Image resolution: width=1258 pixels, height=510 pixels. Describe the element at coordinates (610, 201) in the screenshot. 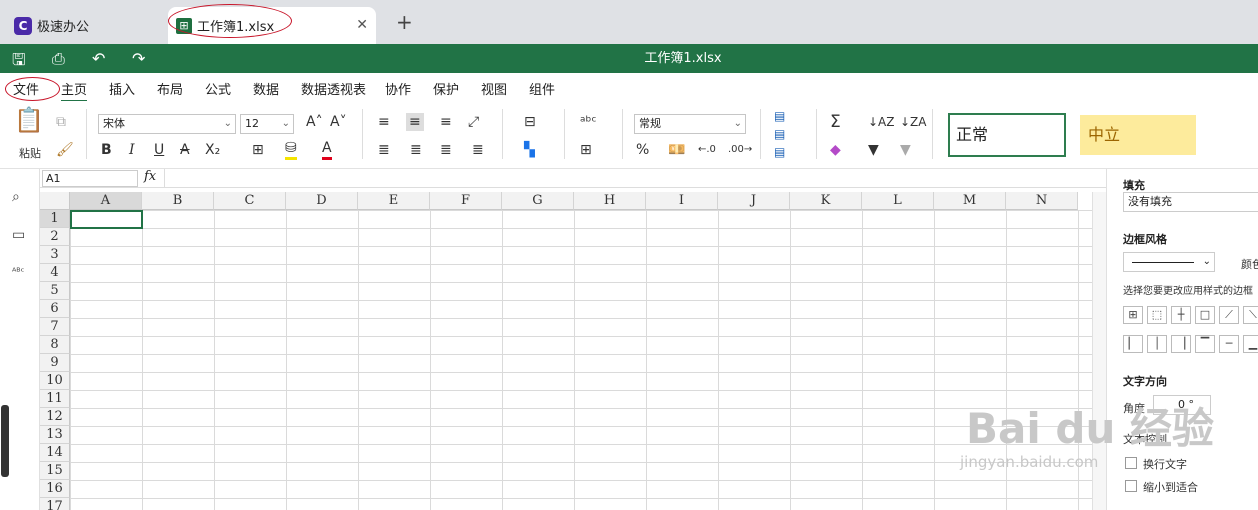

I see `column-header: H` at that location.